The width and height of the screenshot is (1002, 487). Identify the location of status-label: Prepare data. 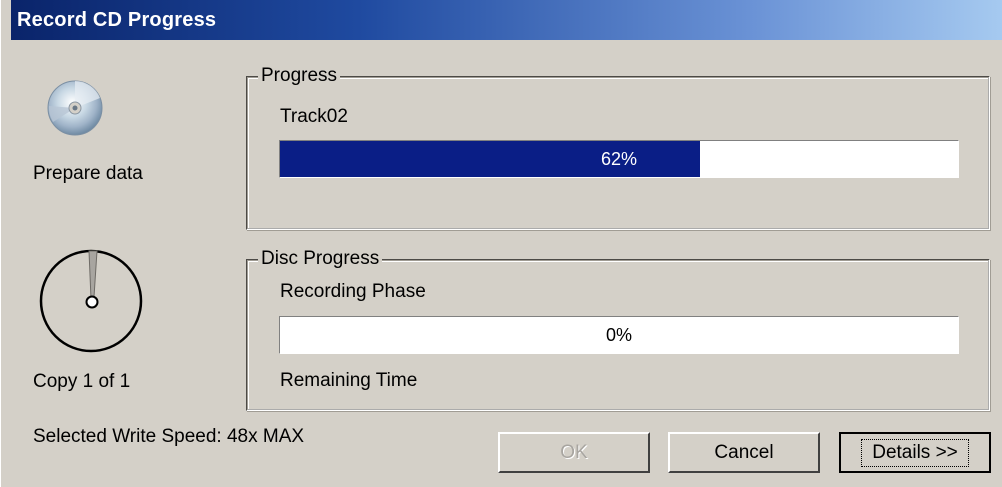
(88, 173).